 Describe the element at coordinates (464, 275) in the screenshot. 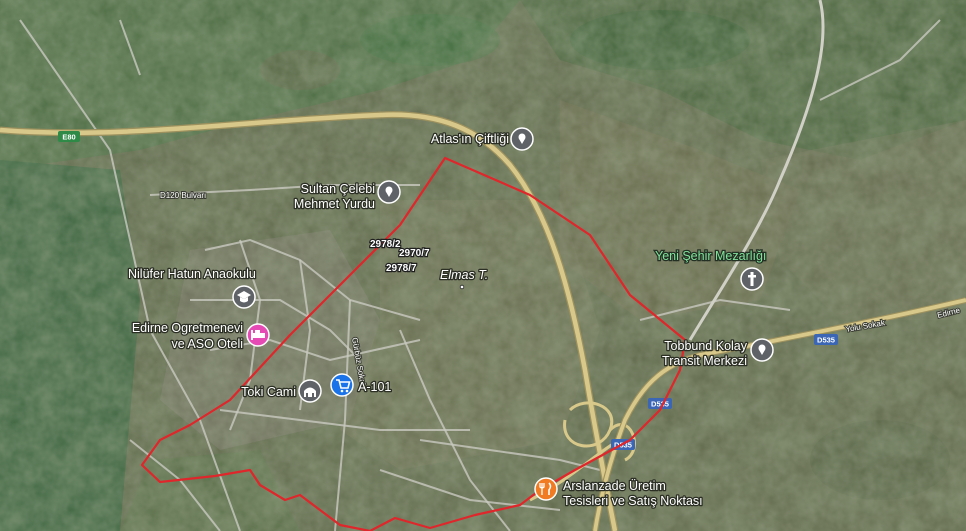

I see `poi-label-elmas: Elmas T.` at that location.